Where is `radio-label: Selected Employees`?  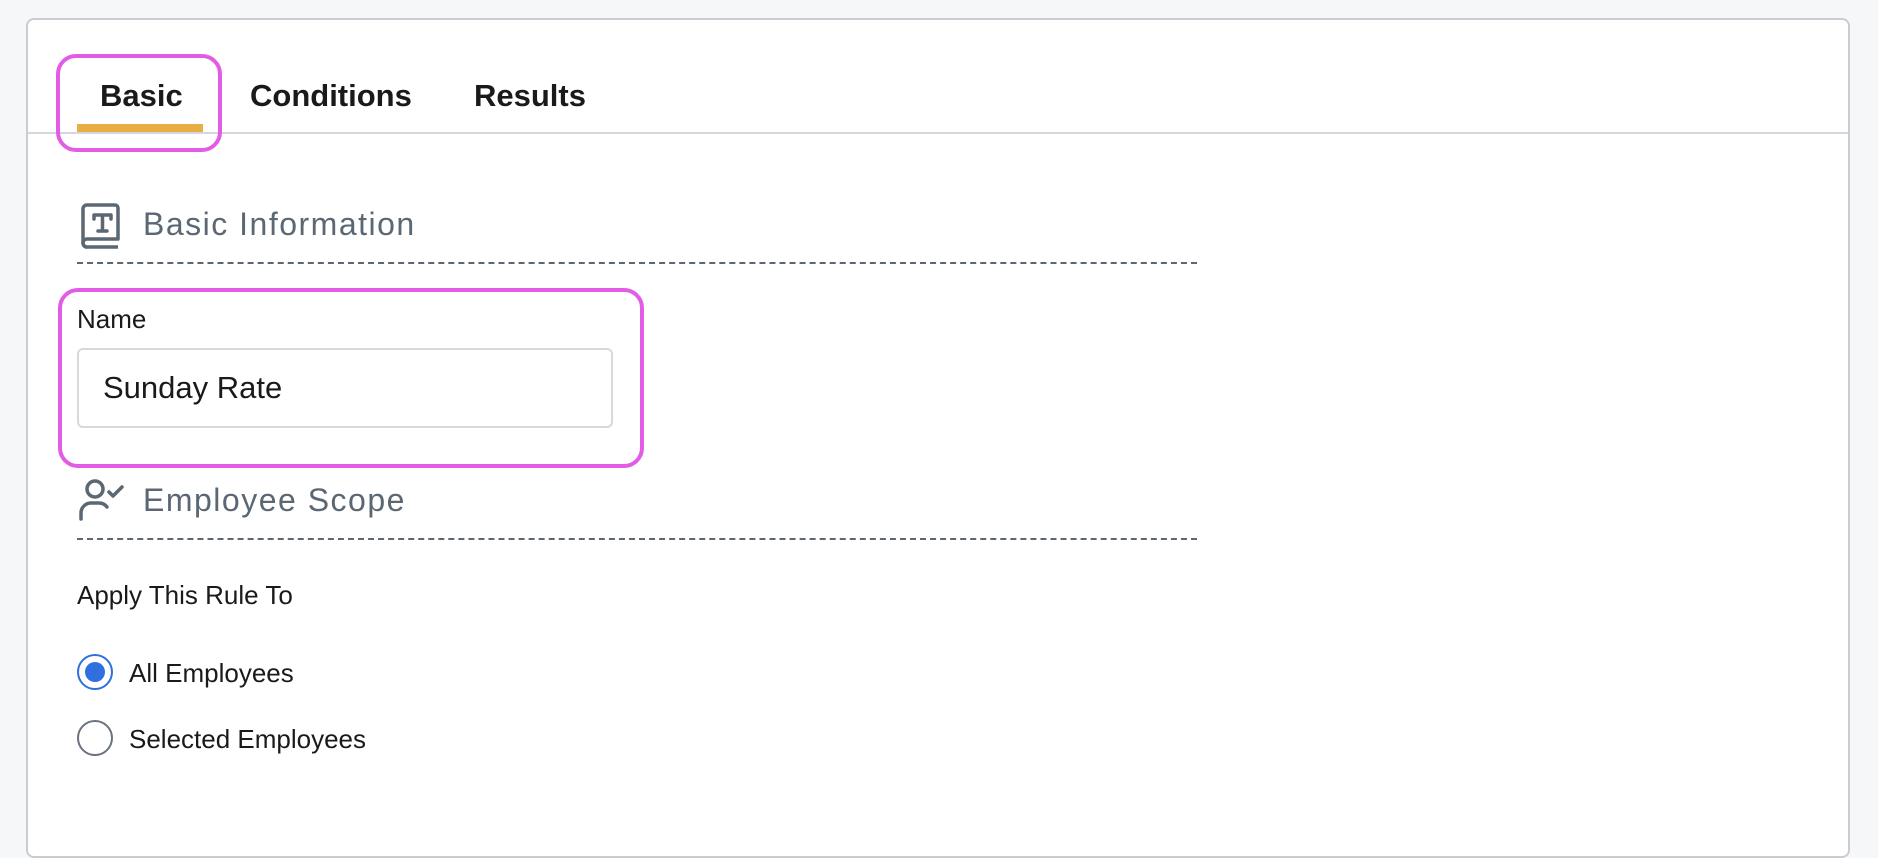 radio-label: Selected Employees is located at coordinates (248, 739).